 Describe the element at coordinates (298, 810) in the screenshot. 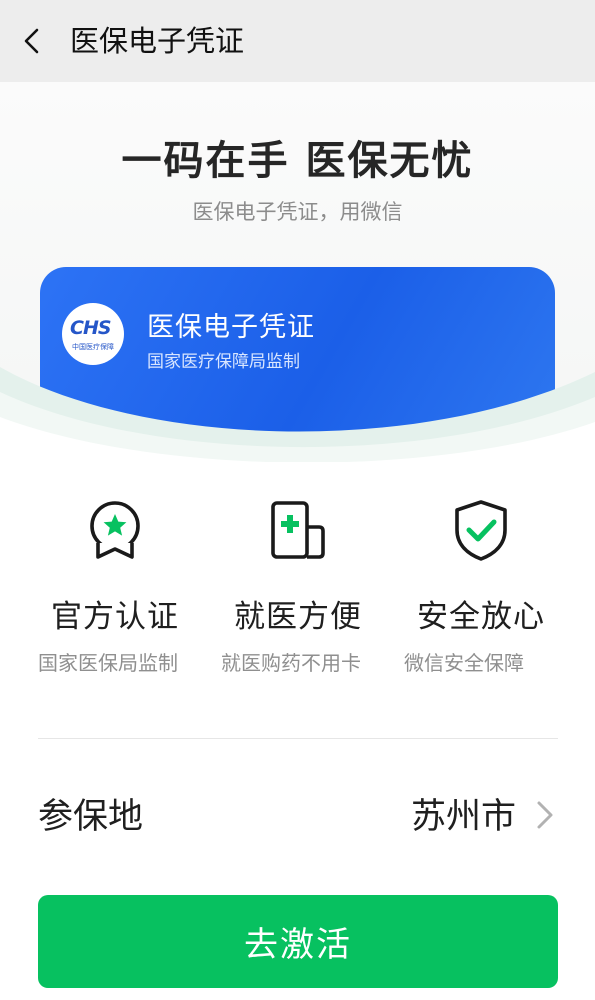

I see `insured-location-row: 参保地 苏州市` at that location.